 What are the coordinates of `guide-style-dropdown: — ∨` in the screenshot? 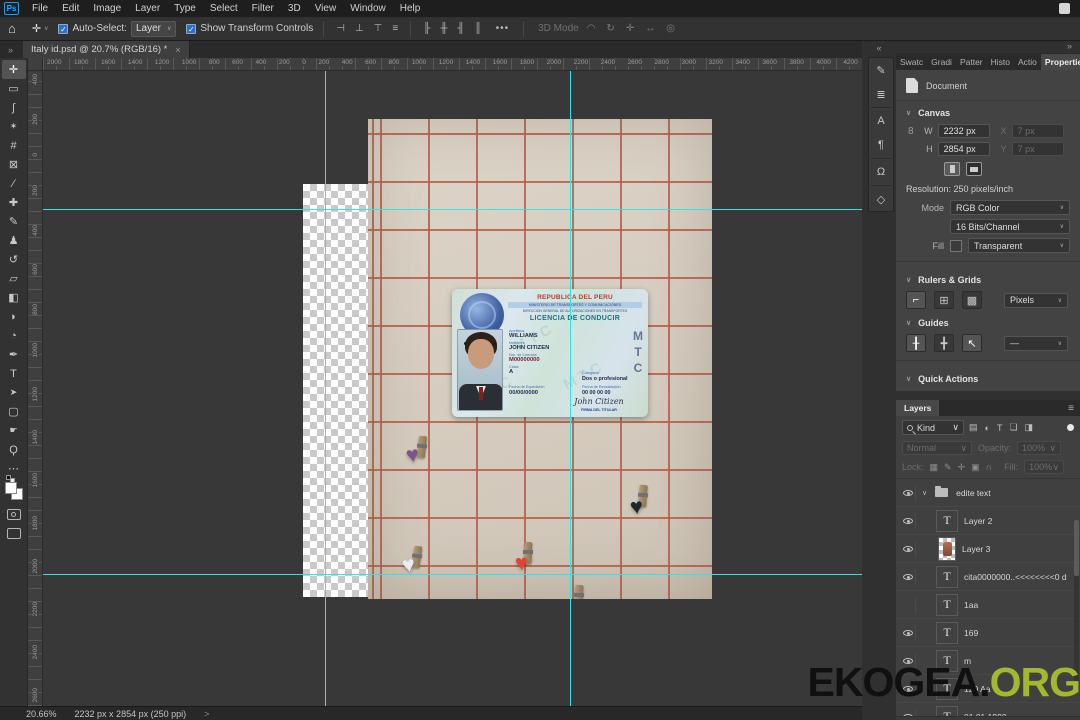 It's located at (1036, 343).